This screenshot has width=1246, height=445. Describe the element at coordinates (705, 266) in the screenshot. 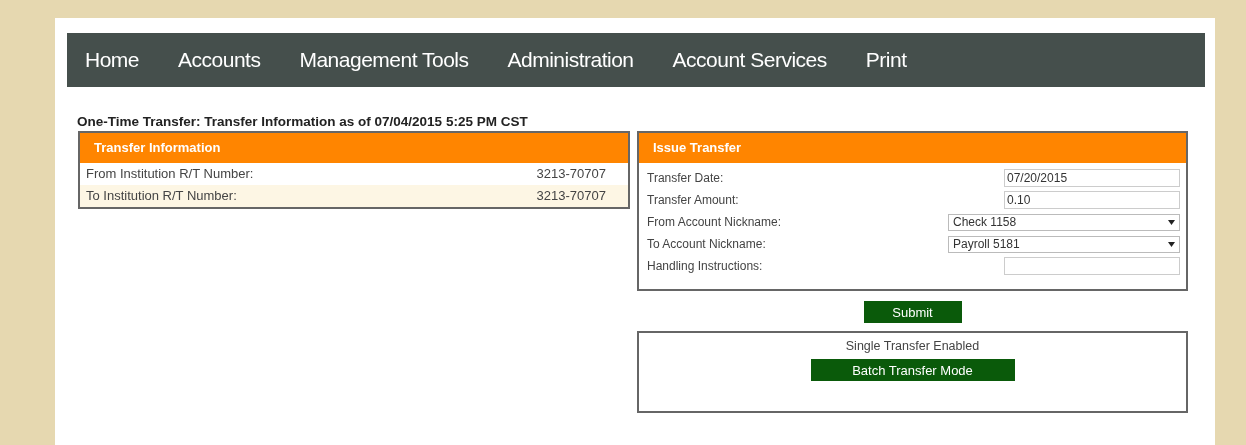

I see `field-label: Handling Instructions:` at that location.